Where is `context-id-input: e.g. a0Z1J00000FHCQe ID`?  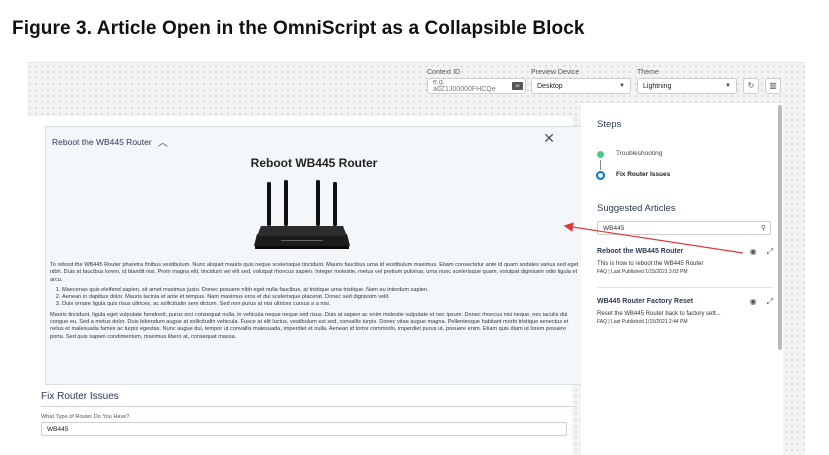 context-id-input: e.g. a0Z1J00000FHCQe ID is located at coordinates (476, 86).